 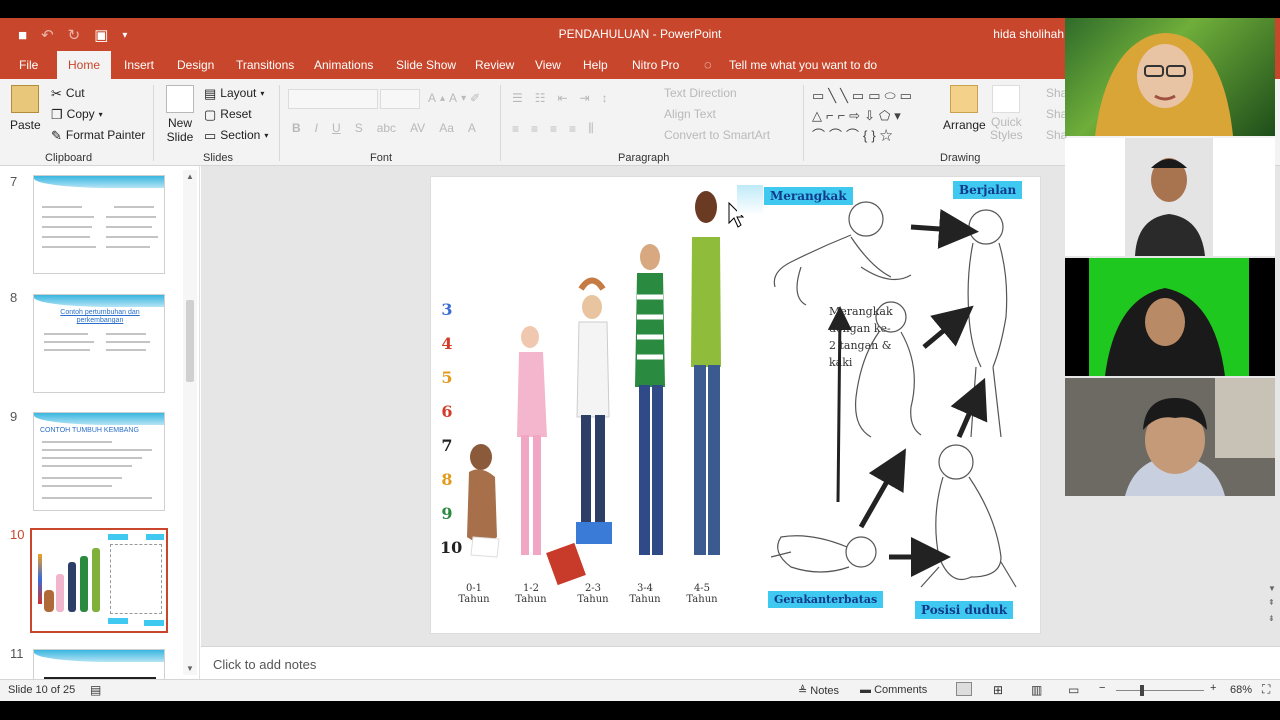 I want to click on tell-me-search: Tell me what you want to do, so click(x=803, y=65).